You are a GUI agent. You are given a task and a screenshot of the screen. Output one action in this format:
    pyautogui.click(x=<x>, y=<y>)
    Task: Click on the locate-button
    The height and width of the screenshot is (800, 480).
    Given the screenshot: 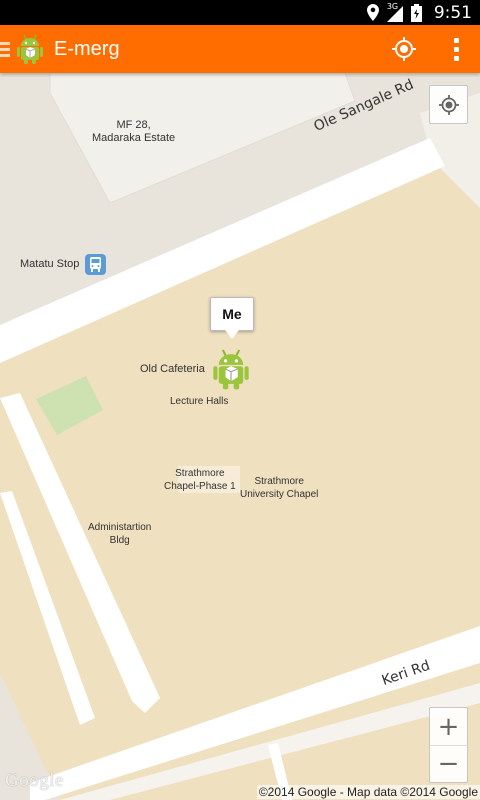 What is the action you would take?
    pyautogui.click(x=404, y=49)
    